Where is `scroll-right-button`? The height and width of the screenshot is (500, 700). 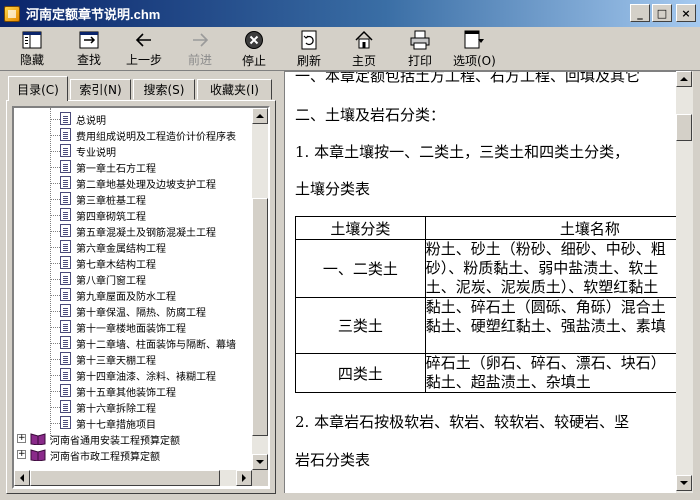 scroll-right-button is located at coordinates (244, 478).